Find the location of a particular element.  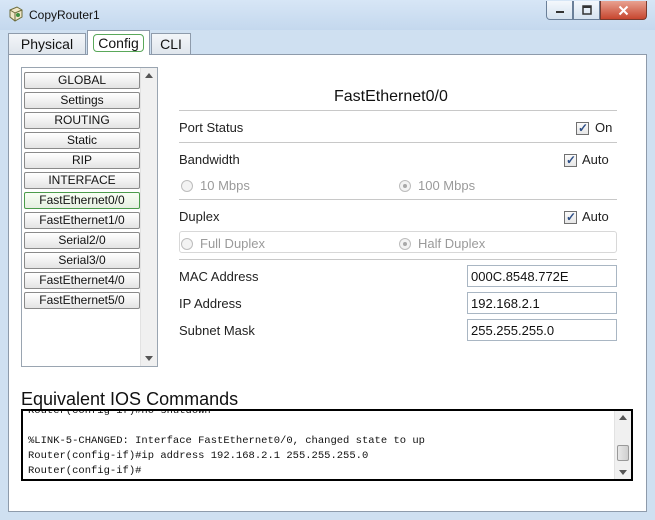

maximize-button is located at coordinates (586, 10).